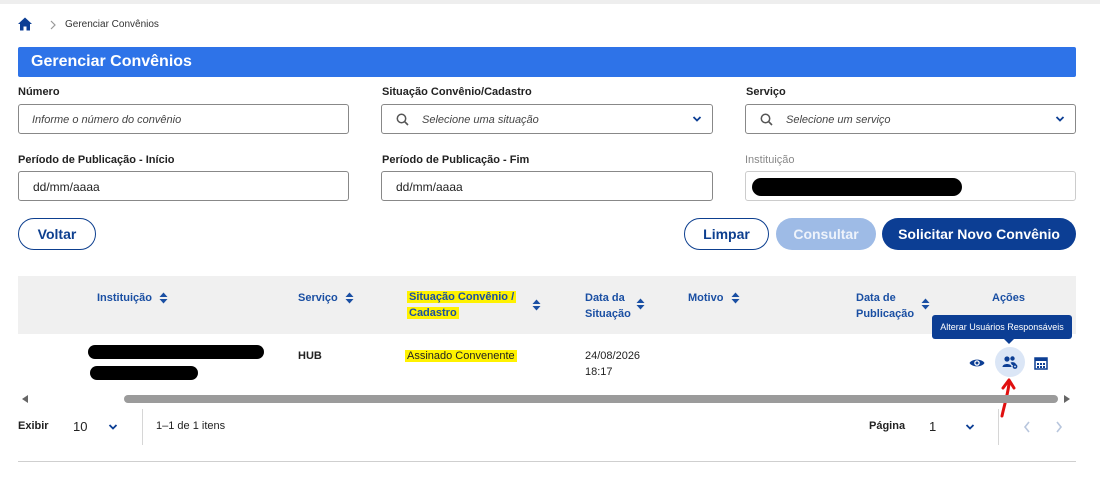 This screenshot has width=1100, height=488. I want to click on periodo-fim-label: Período de Publicação - Fim, so click(456, 160).